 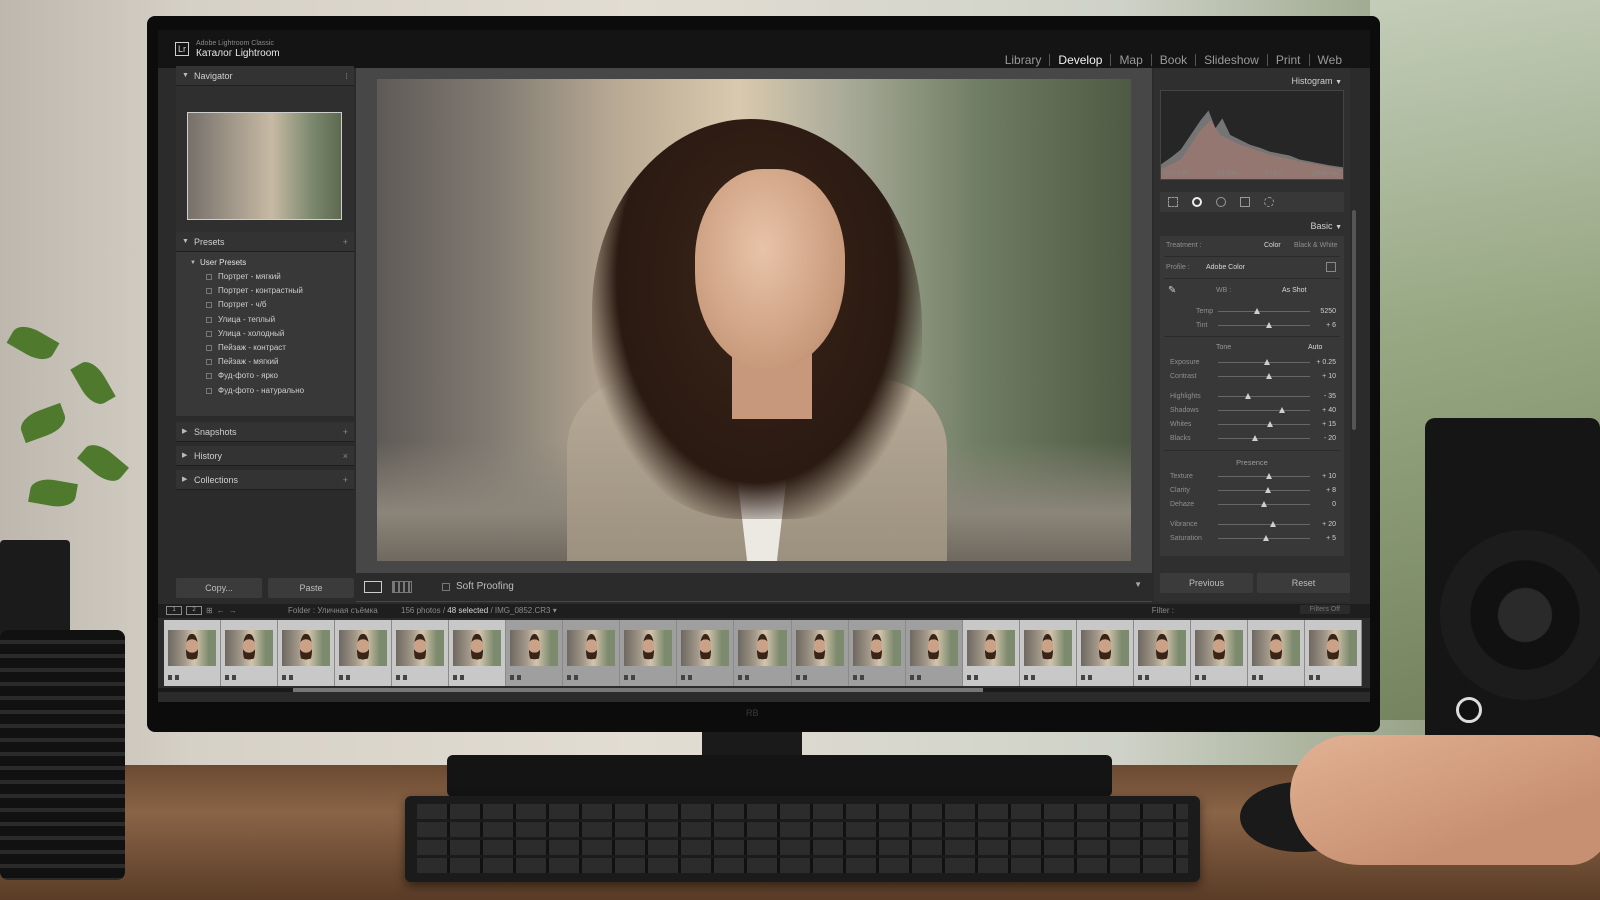 What do you see at coordinates (1264, 362) in the screenshot?
I see `exposure-slider` at bounding box center [1264, 362].